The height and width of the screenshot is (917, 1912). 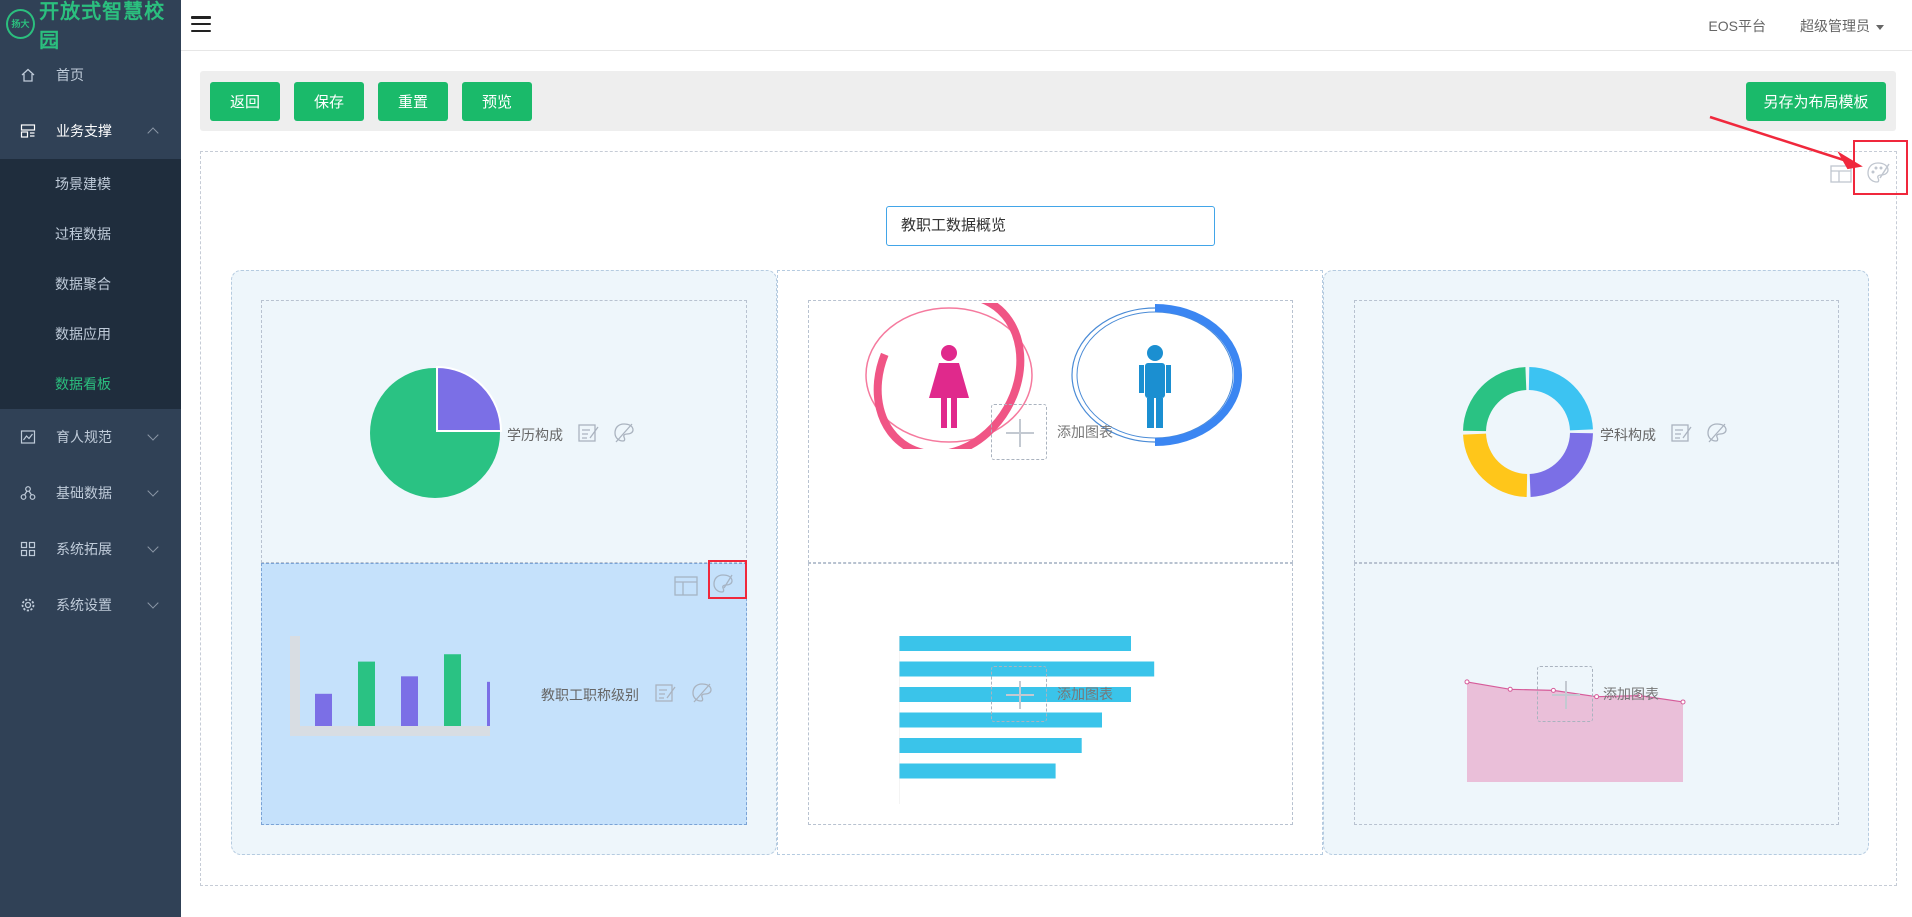 I want to click on logo: 扬大 开放式智慧校园, so click(x=90, y=26).